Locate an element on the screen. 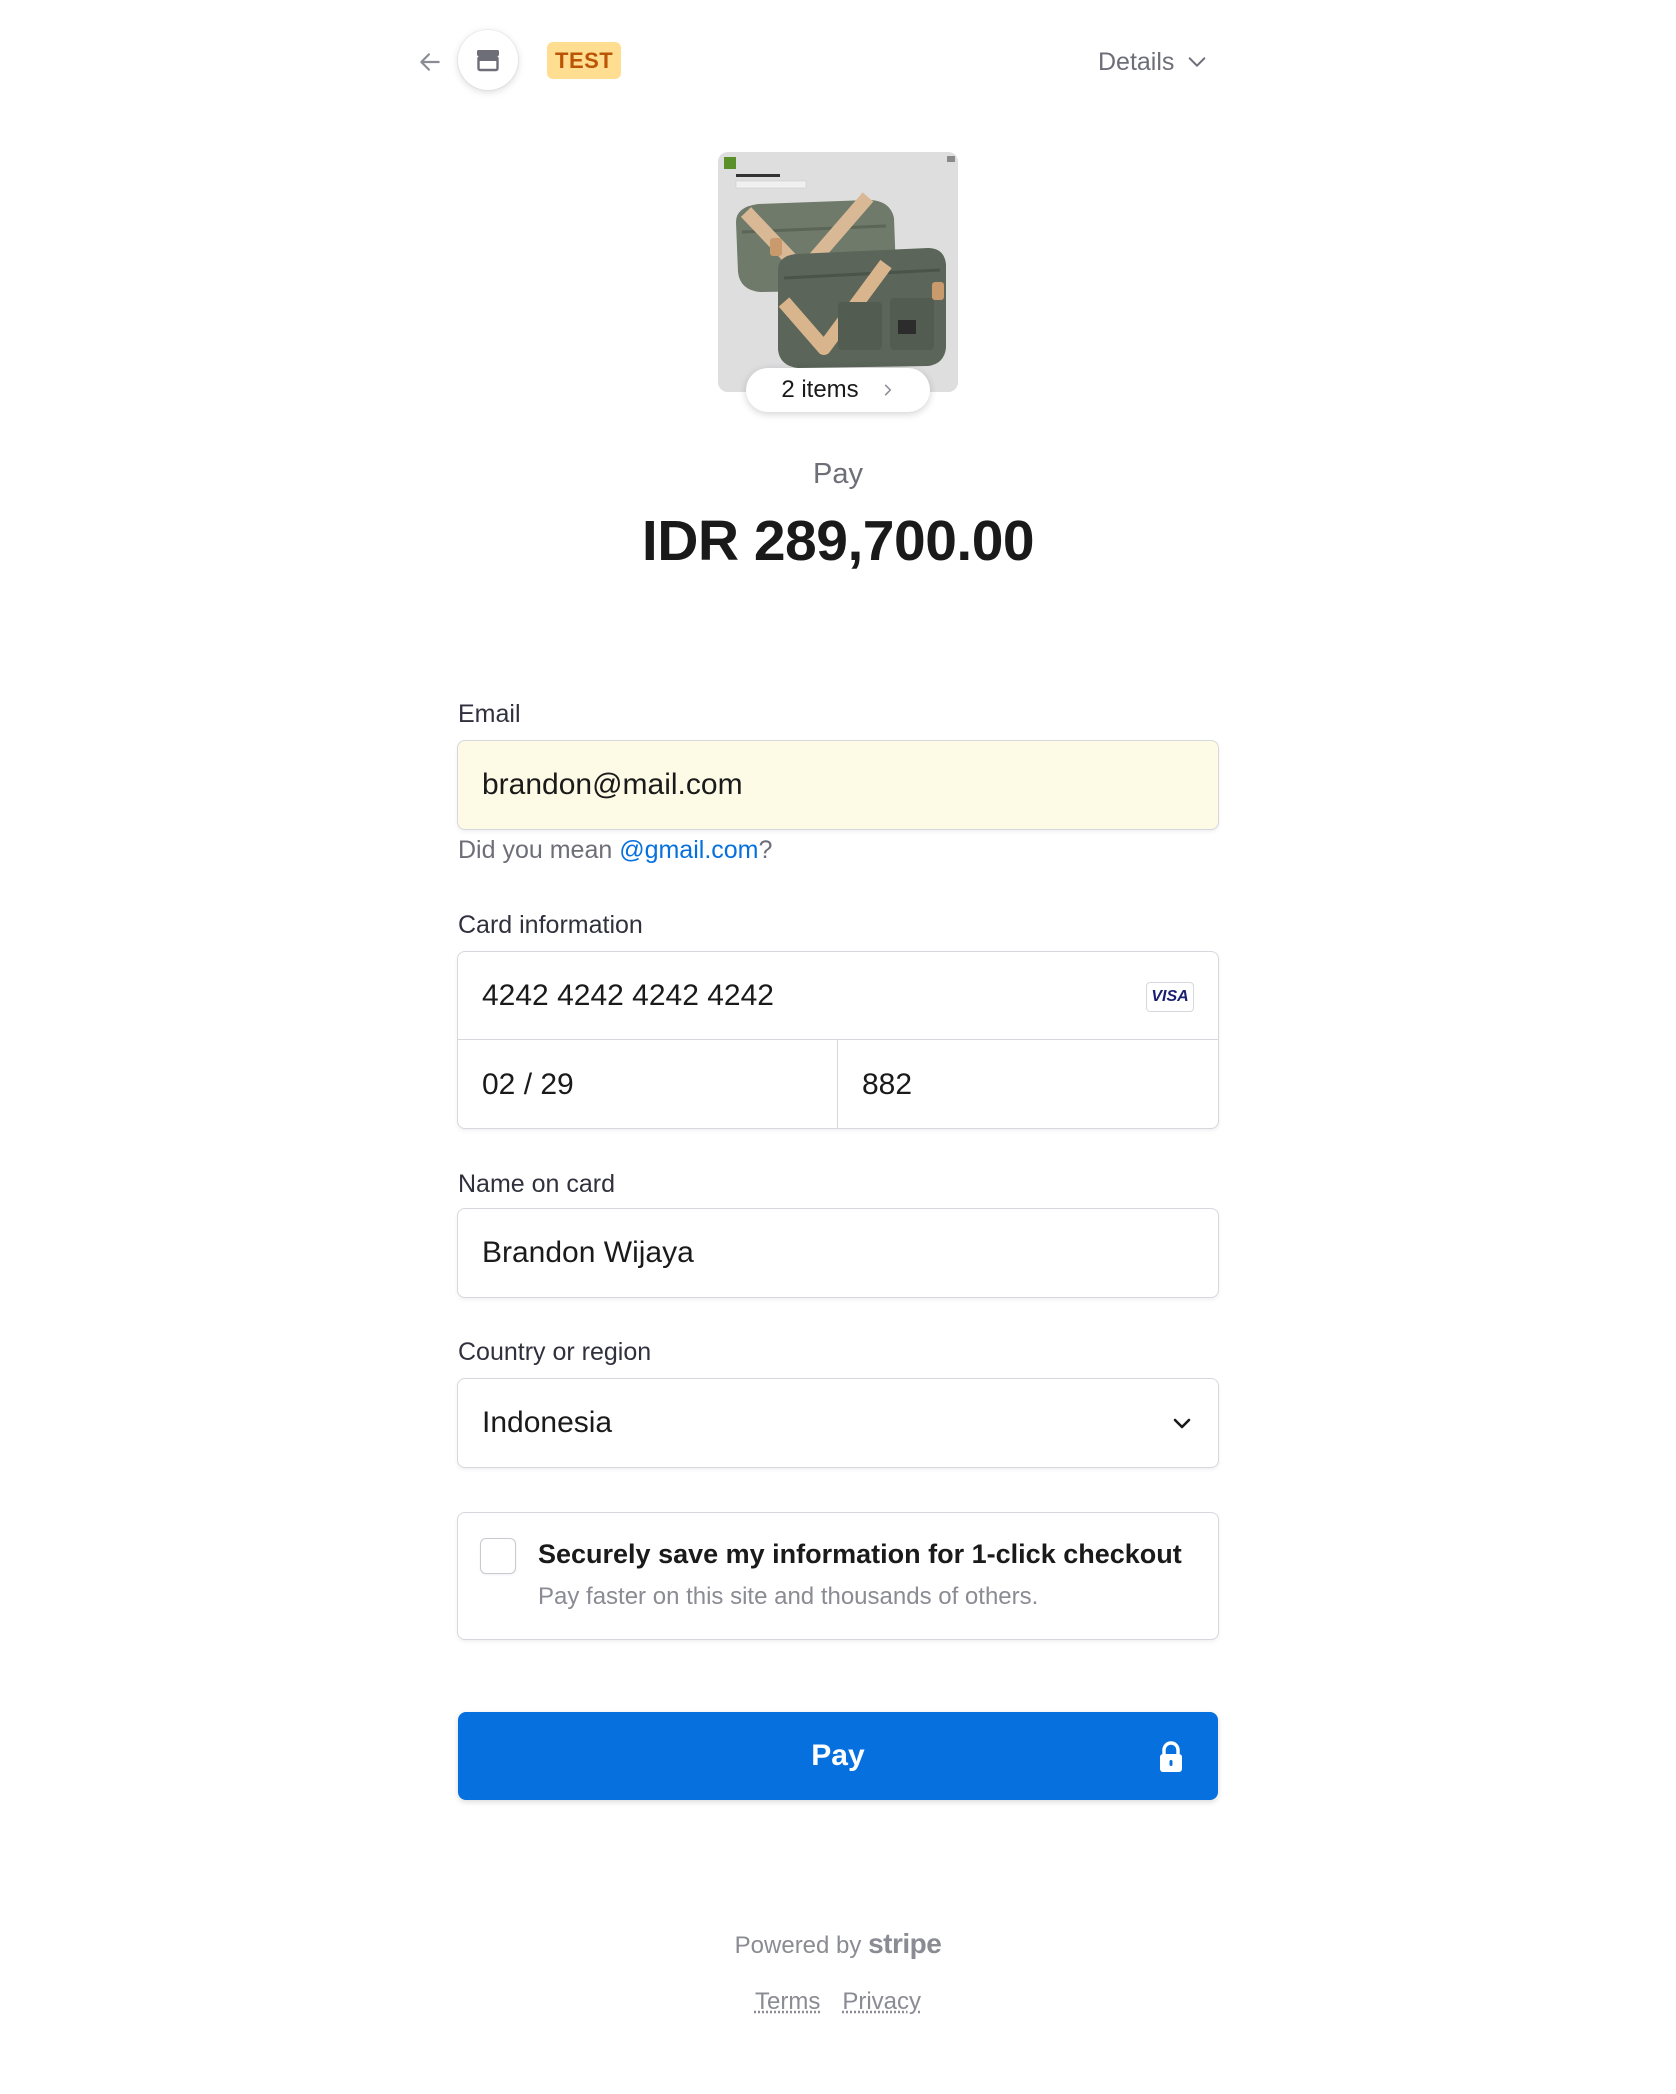  bag-product-illustration is located at coordinates (838, 272).